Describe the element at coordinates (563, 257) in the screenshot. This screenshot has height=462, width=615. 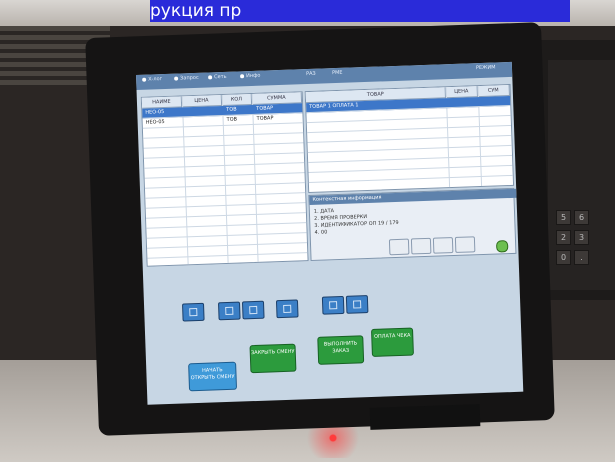
I see `keypad-key: 0` at that location.